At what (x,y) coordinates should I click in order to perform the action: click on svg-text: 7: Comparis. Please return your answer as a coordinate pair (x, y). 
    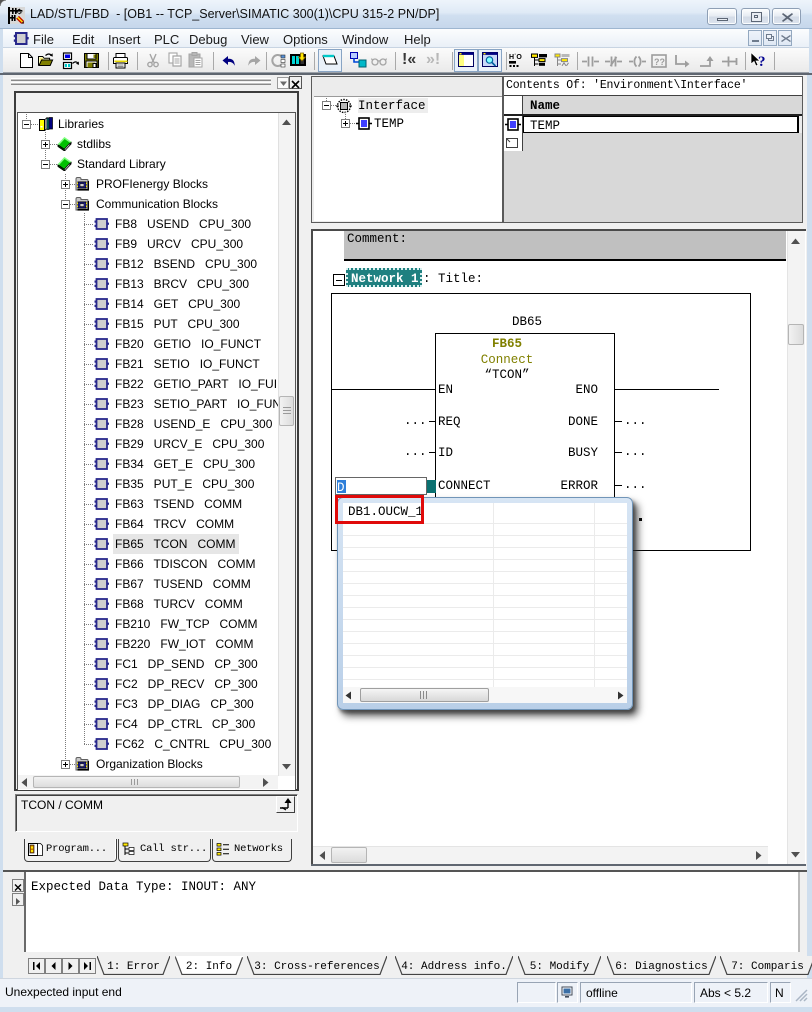
    Looking at the image, I should click on (767, 967).